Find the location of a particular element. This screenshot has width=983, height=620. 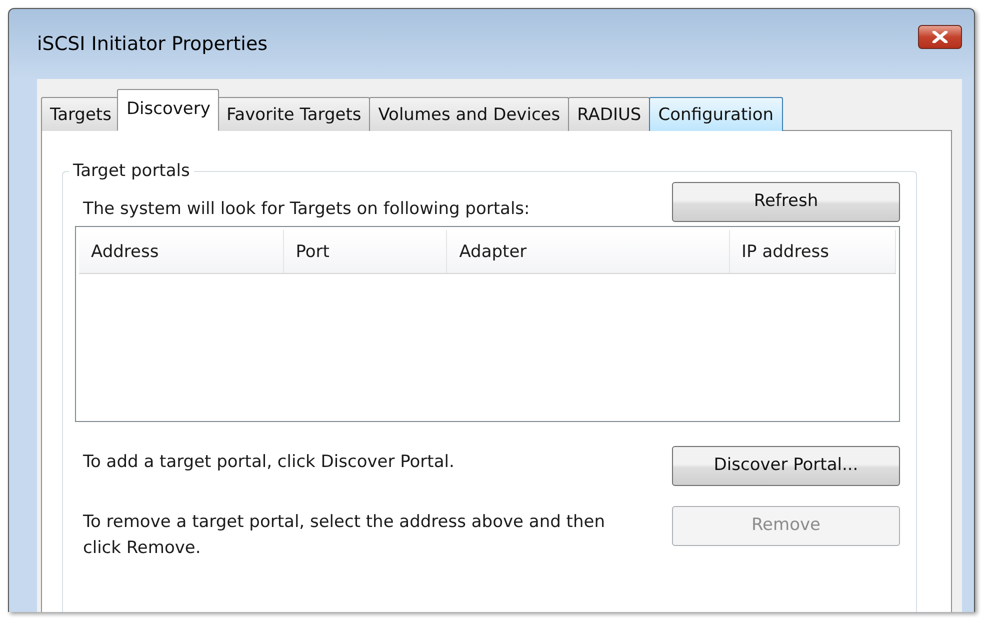

column-header: Adapter is located at coordinates (588, 251).